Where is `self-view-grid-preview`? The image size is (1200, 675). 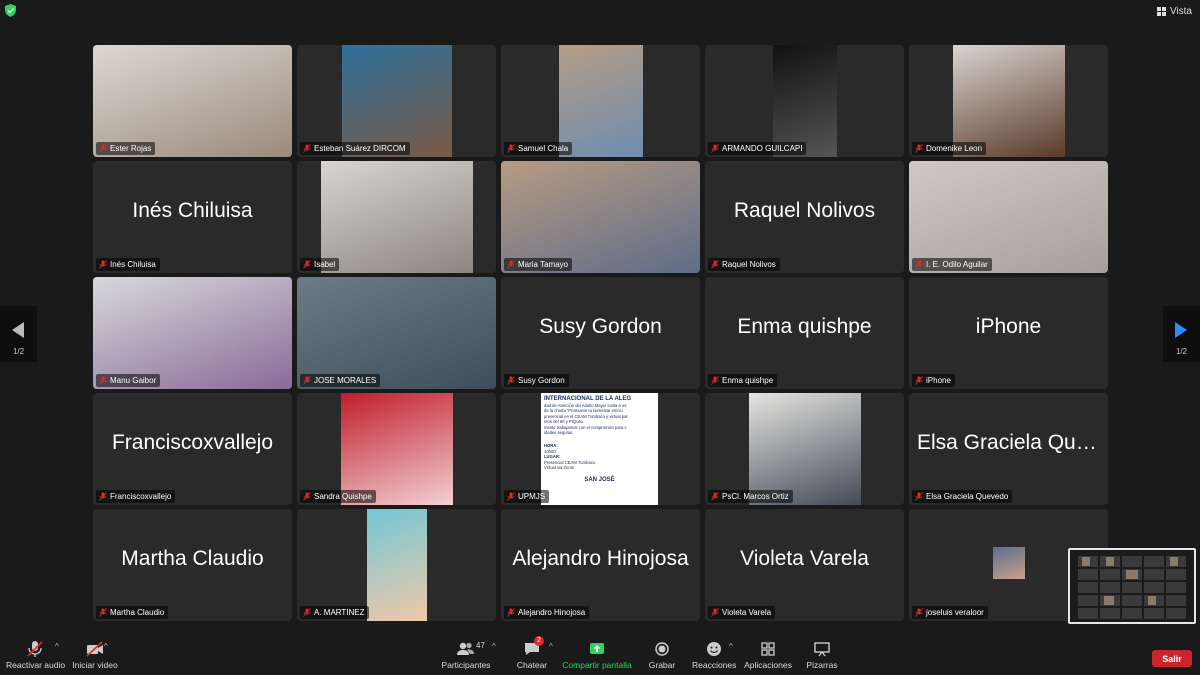 self-view-grid-preview is located at coordinates (1132, 587).